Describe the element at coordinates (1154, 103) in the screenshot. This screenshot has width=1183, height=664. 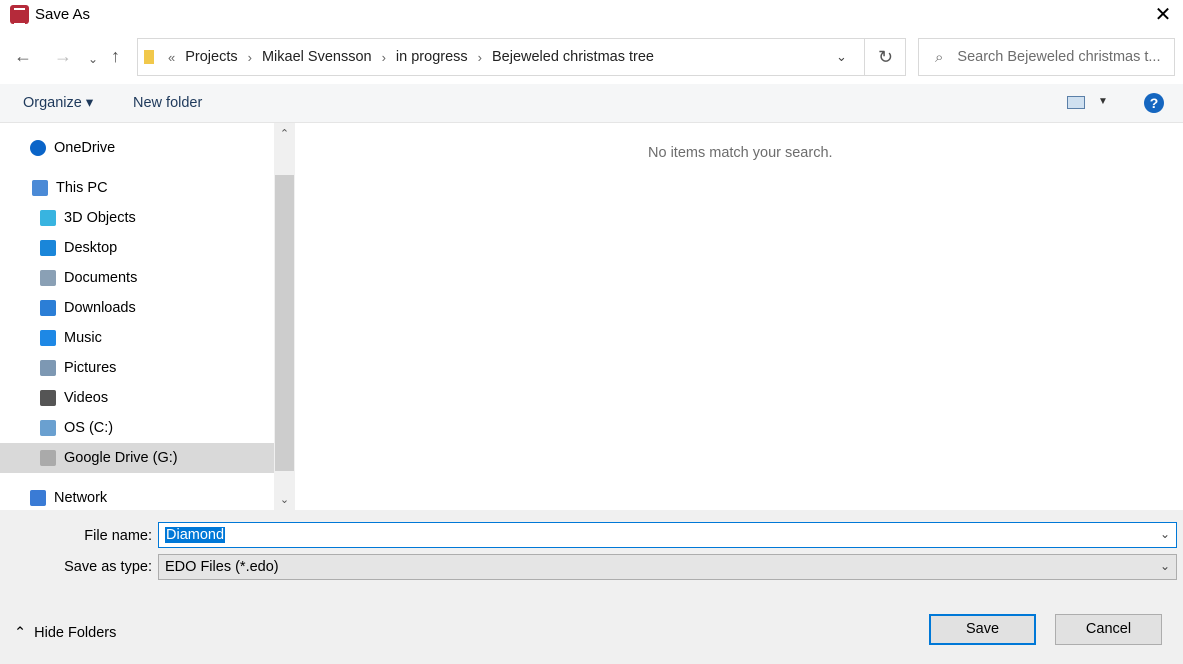
I see `help-icon: ?` at that location.